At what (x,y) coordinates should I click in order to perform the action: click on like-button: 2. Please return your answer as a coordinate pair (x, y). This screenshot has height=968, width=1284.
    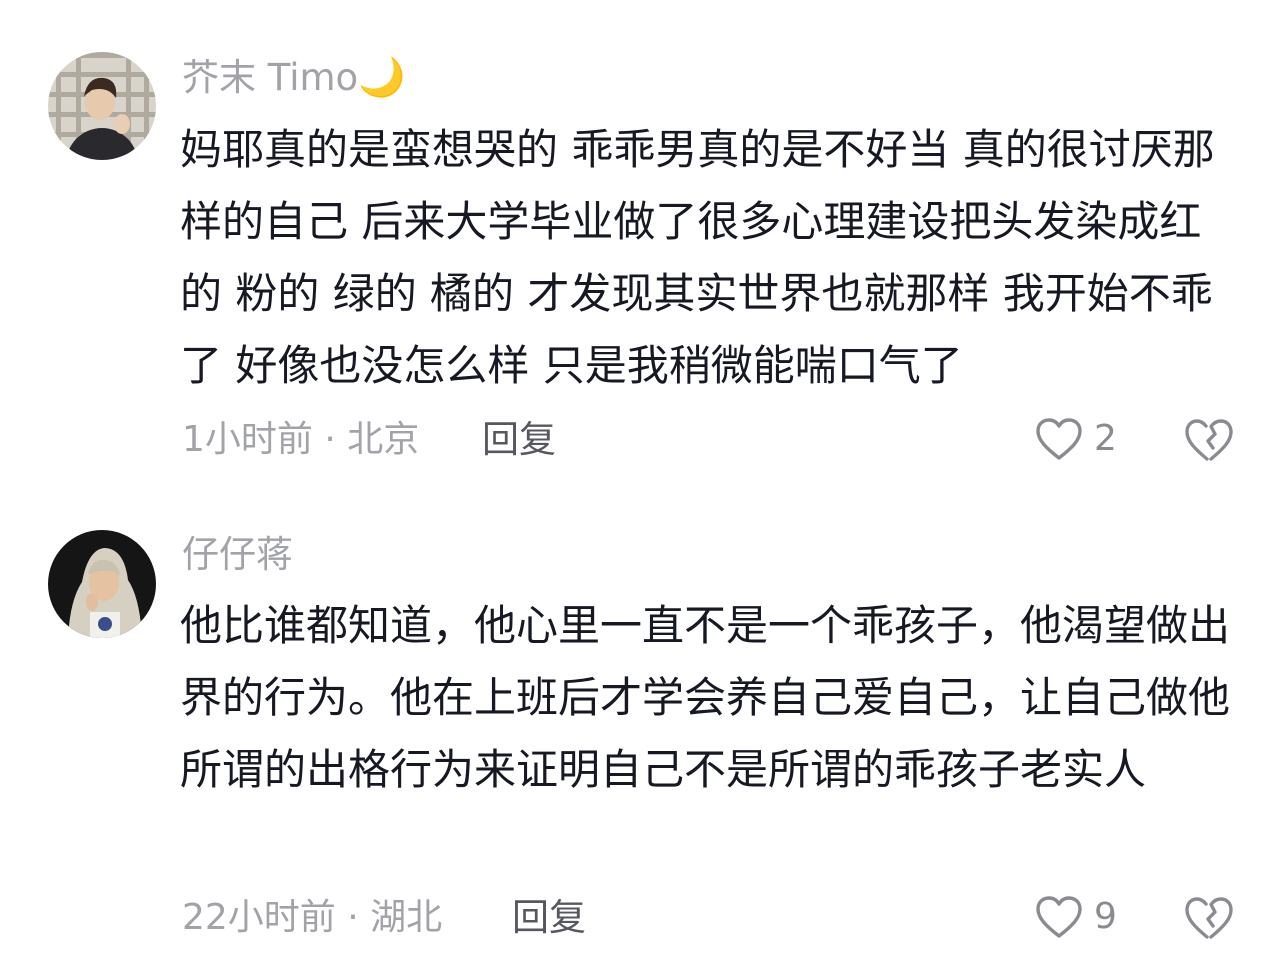
    Looking at the image, I should click on (1075, 439).